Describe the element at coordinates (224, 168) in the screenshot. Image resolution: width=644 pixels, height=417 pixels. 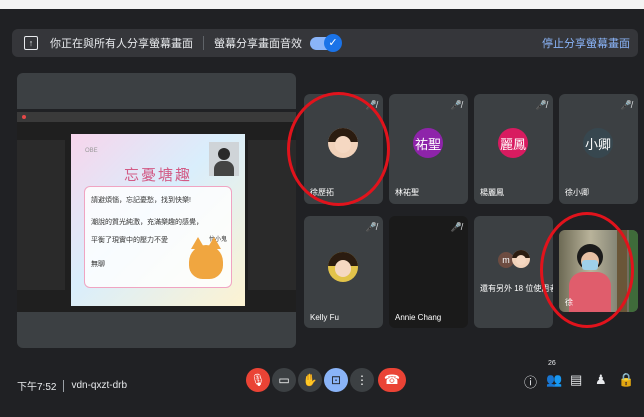
I see `presenter-body` at that location.